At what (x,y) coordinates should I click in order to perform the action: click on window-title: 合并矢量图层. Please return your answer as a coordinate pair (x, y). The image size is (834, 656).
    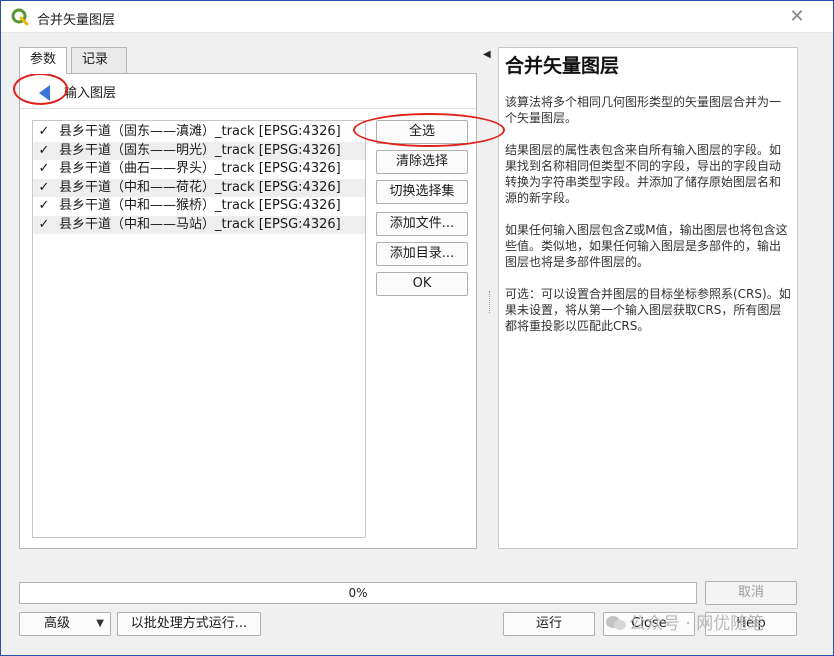
    Looking at the image, I should click on (76, 20).